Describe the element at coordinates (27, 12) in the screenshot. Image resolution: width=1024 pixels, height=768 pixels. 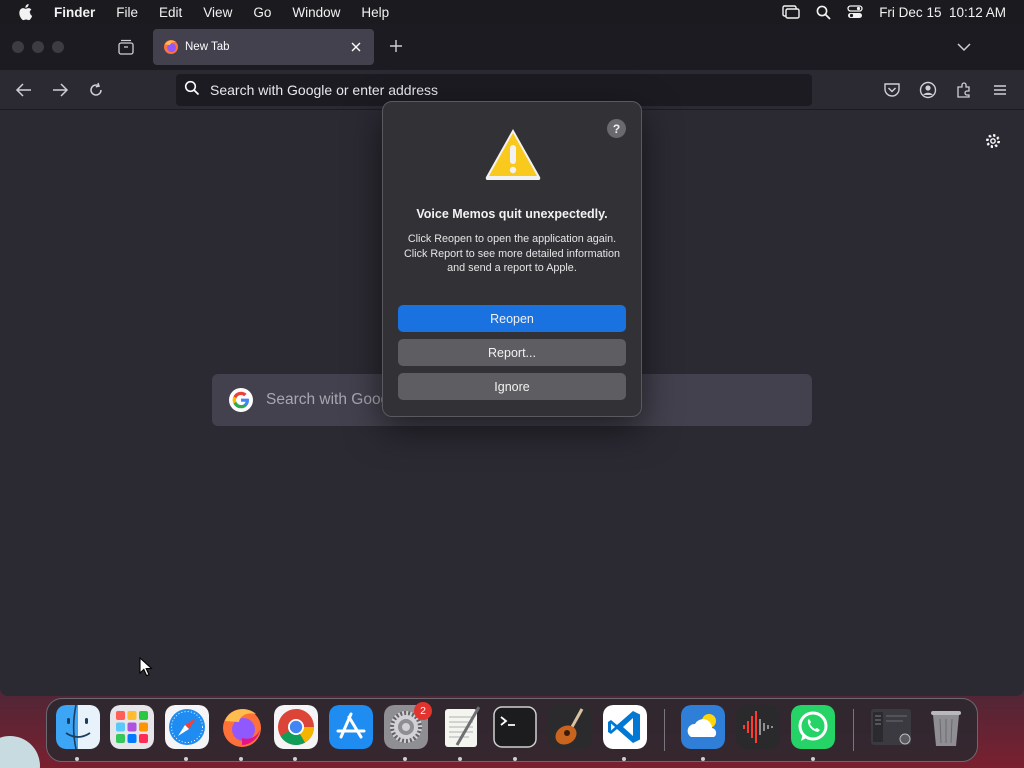
I see `apple-menu-icon` at that location.